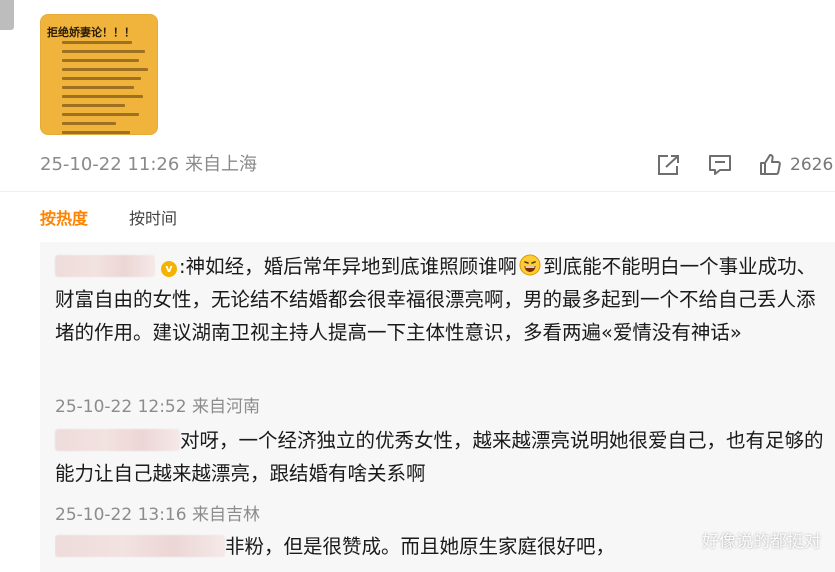  What do you see at coordinates (420, 546) in the screenshot?
I see `comment-text: 非粉，但是很赞成。而且她原生家庭很好吧，` at bounding box center [420, 546].